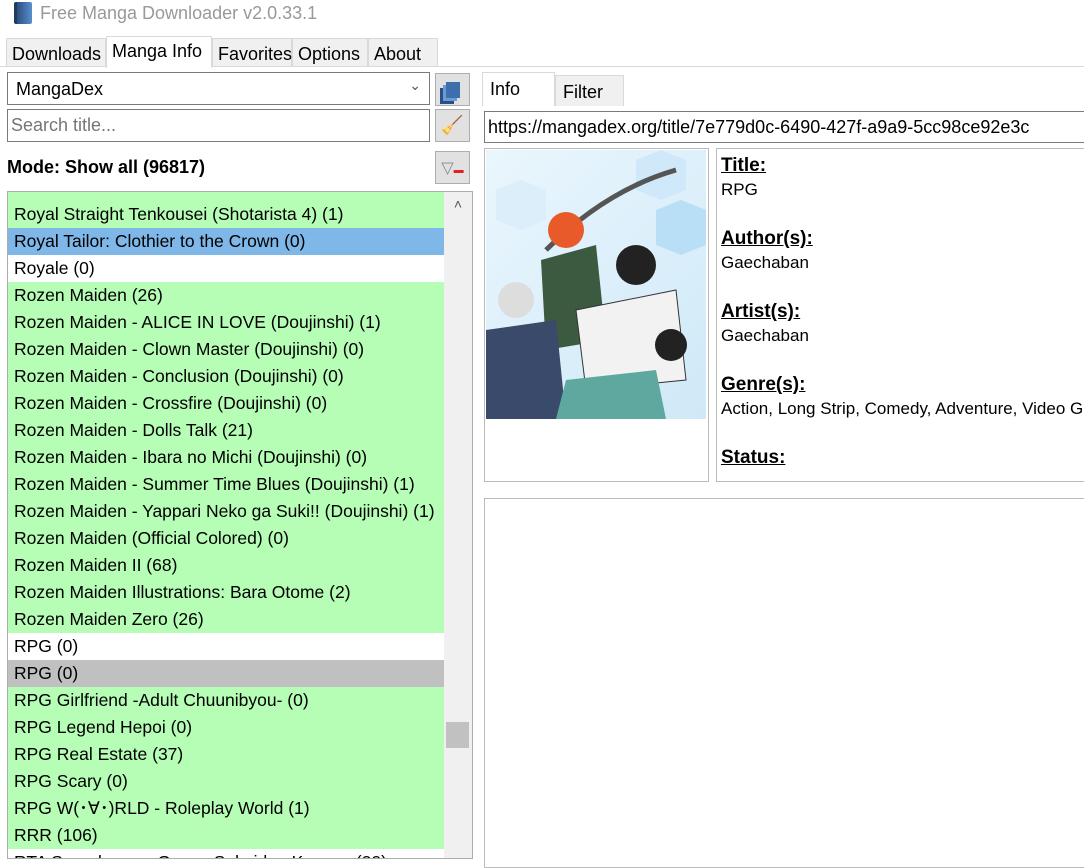 This screenshot has height=868, width=1084. Describe the element at coordinates (542, 15) in the screenshot. I see `title-bar: Free Manga Downloader v2.0.33.1` at that location.